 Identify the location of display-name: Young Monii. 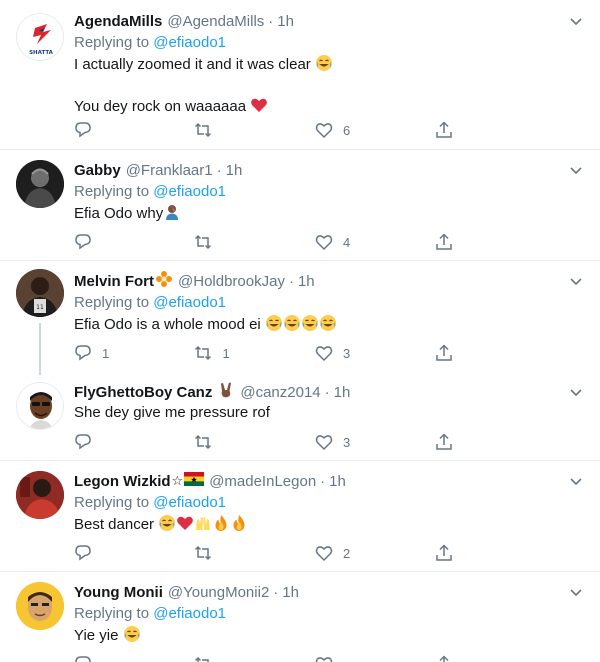
(118, 592).